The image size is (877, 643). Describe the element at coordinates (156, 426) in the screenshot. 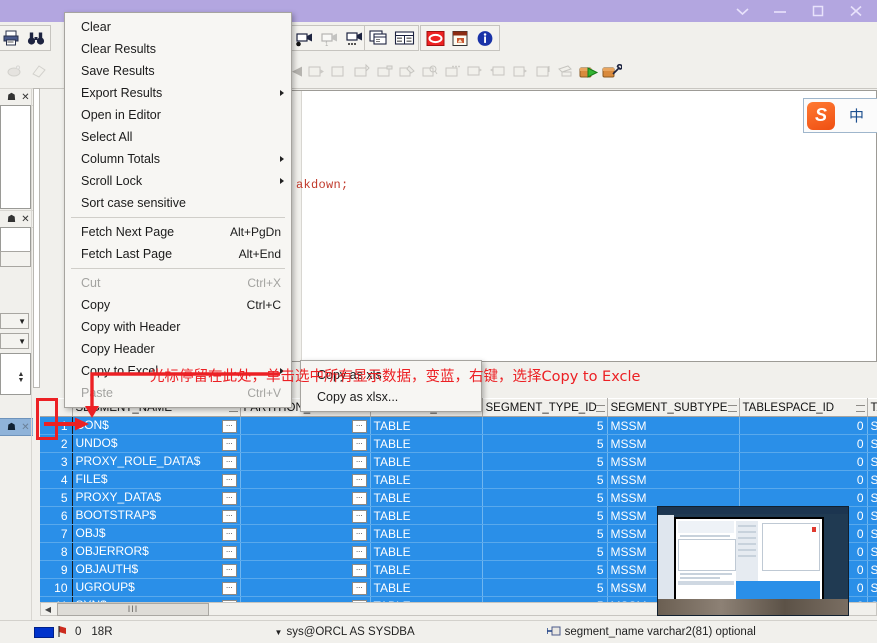

I see `cell-segment-name: CON$···` at that location.